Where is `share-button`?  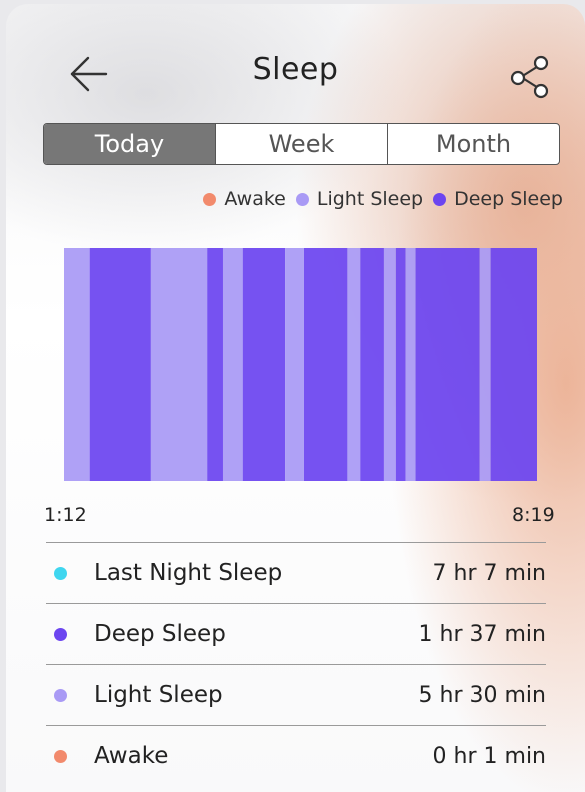
share-button is located at coordinates (529, 77).